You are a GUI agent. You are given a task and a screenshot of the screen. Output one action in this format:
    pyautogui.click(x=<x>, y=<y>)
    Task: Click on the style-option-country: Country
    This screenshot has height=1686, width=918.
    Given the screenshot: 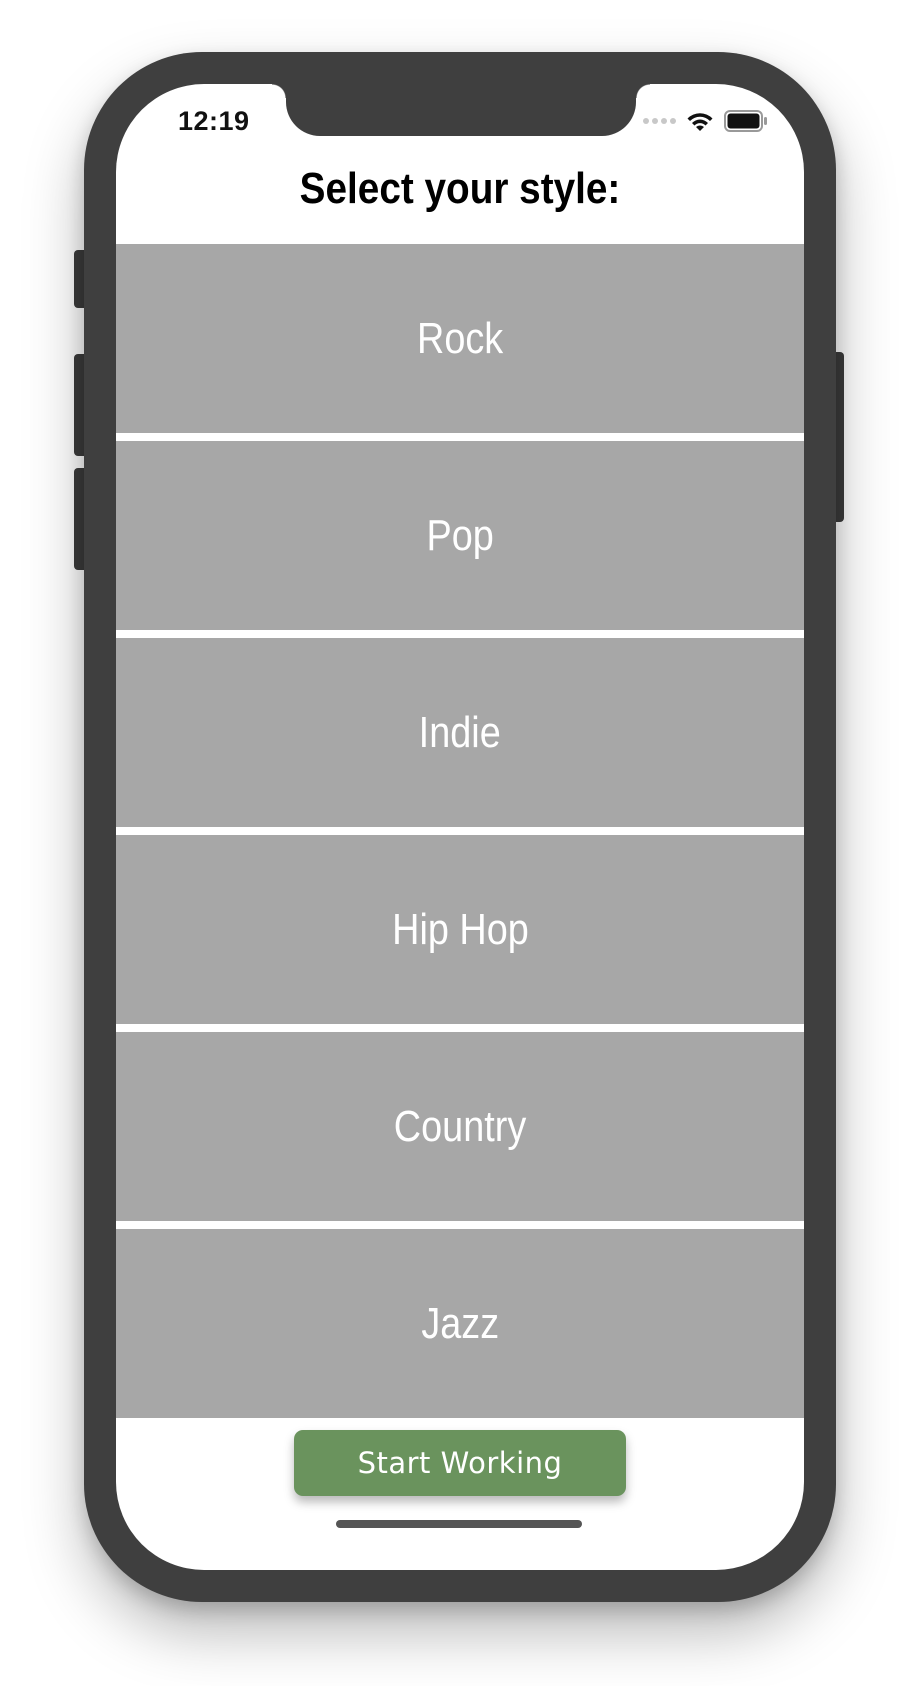 What is the action you would take?
    pyautogui.click(x=460, y=1126)
    